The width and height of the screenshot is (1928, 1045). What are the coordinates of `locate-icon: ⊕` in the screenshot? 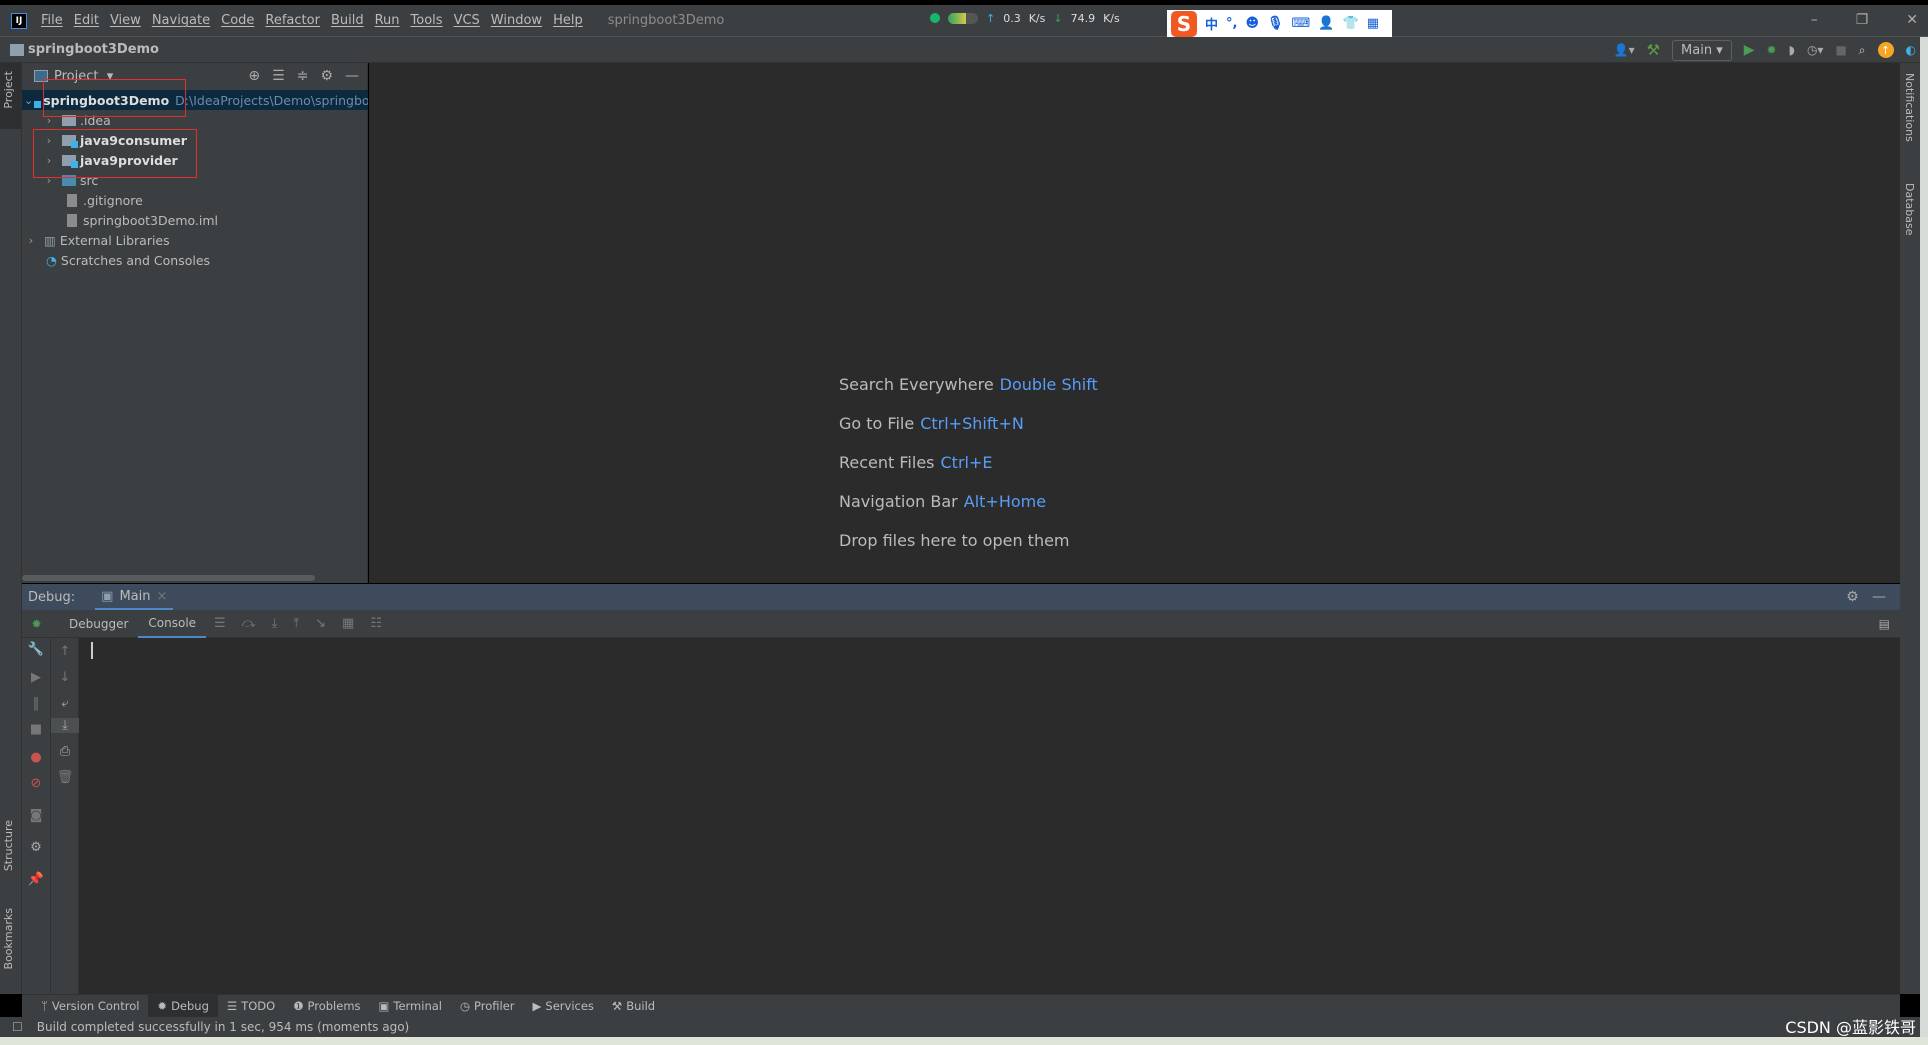 It's located at (254, 76).